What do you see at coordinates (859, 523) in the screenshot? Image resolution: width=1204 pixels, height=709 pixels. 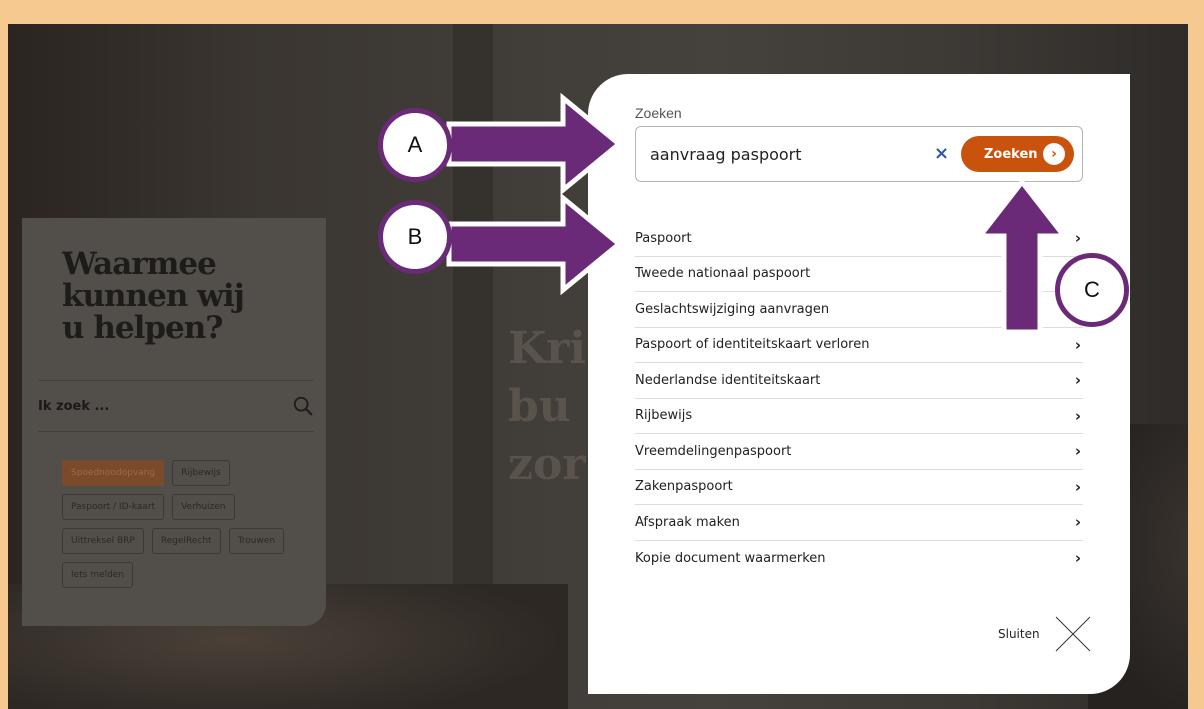 I see `suggestion-item: Afspraak maken ›` at bounding box center [859, 523].